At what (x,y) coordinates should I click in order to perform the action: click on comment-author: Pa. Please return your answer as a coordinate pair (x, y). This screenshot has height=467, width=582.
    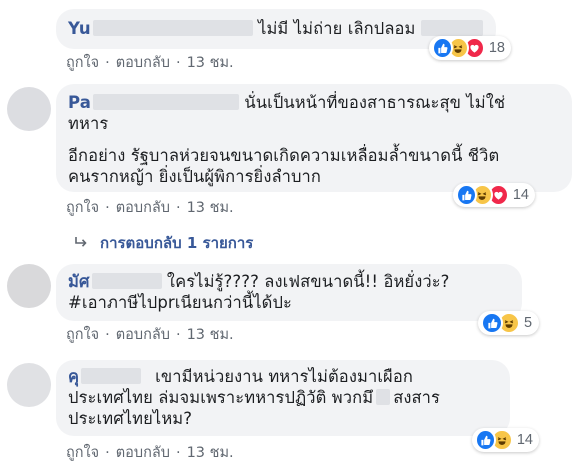
    Looking at the image, I should click on (79, 102).